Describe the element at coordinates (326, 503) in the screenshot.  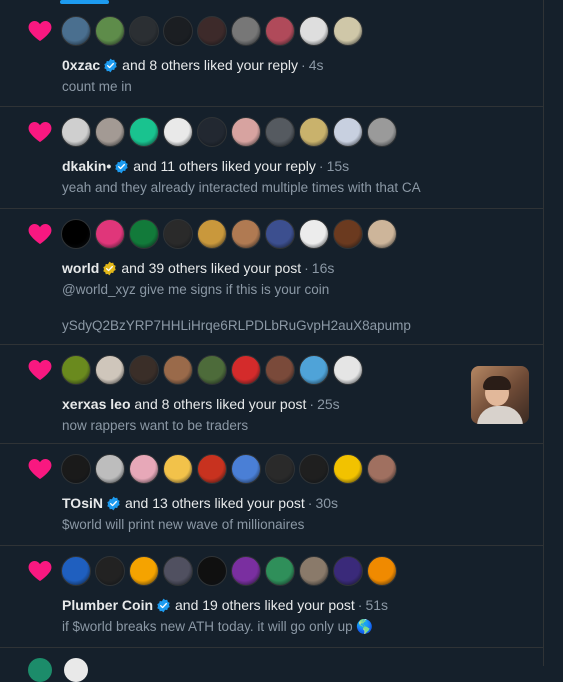
I see `timestamp: 30s` at that location.